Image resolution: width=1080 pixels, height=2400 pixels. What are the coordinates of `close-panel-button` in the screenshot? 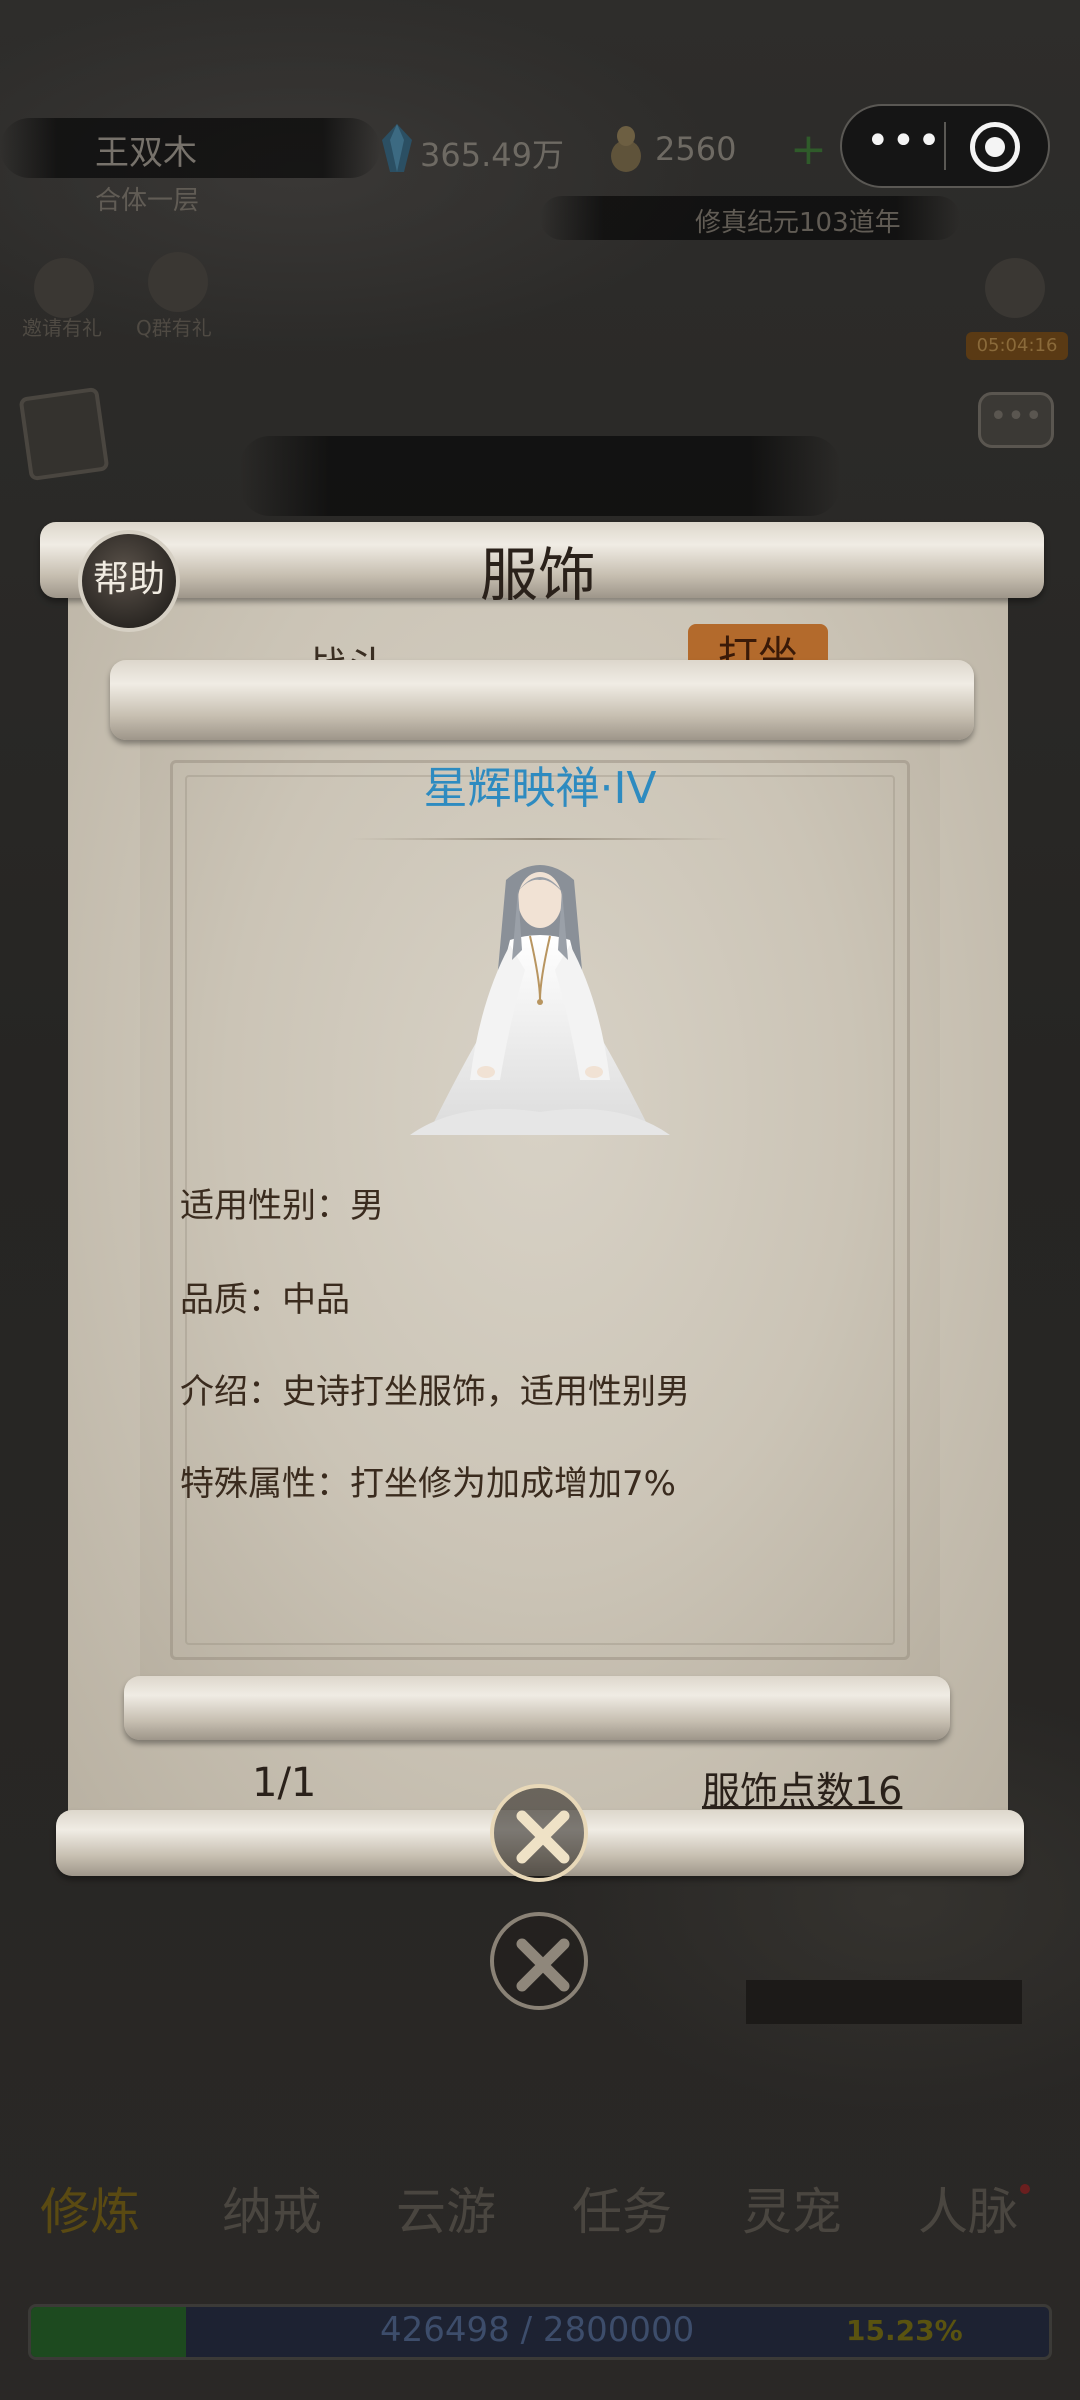 It's located at (539, 1961).